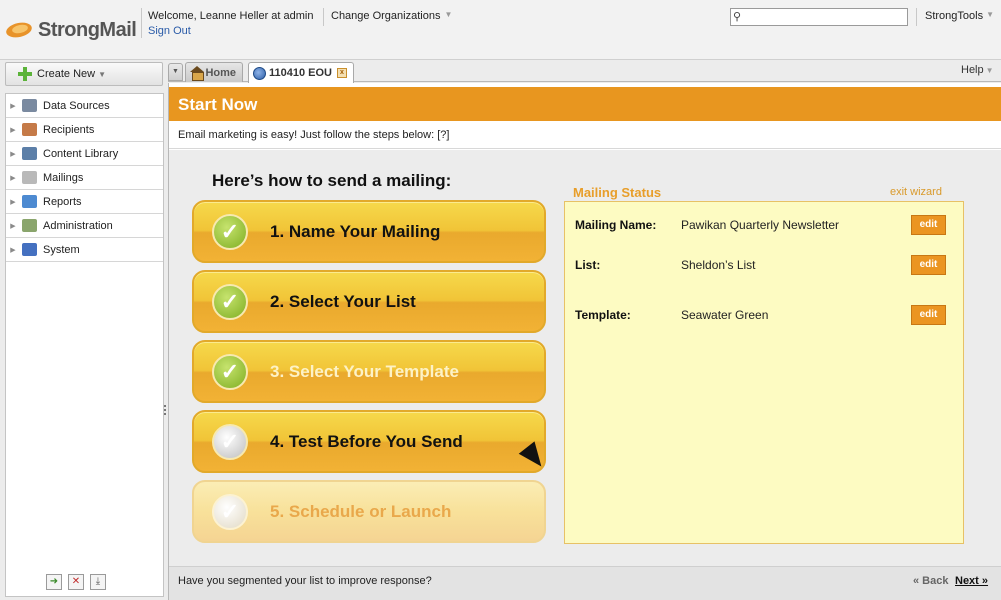 The image size is (1001, 600). I want to click on tab-list-menu: ▼, so click(175, 72).